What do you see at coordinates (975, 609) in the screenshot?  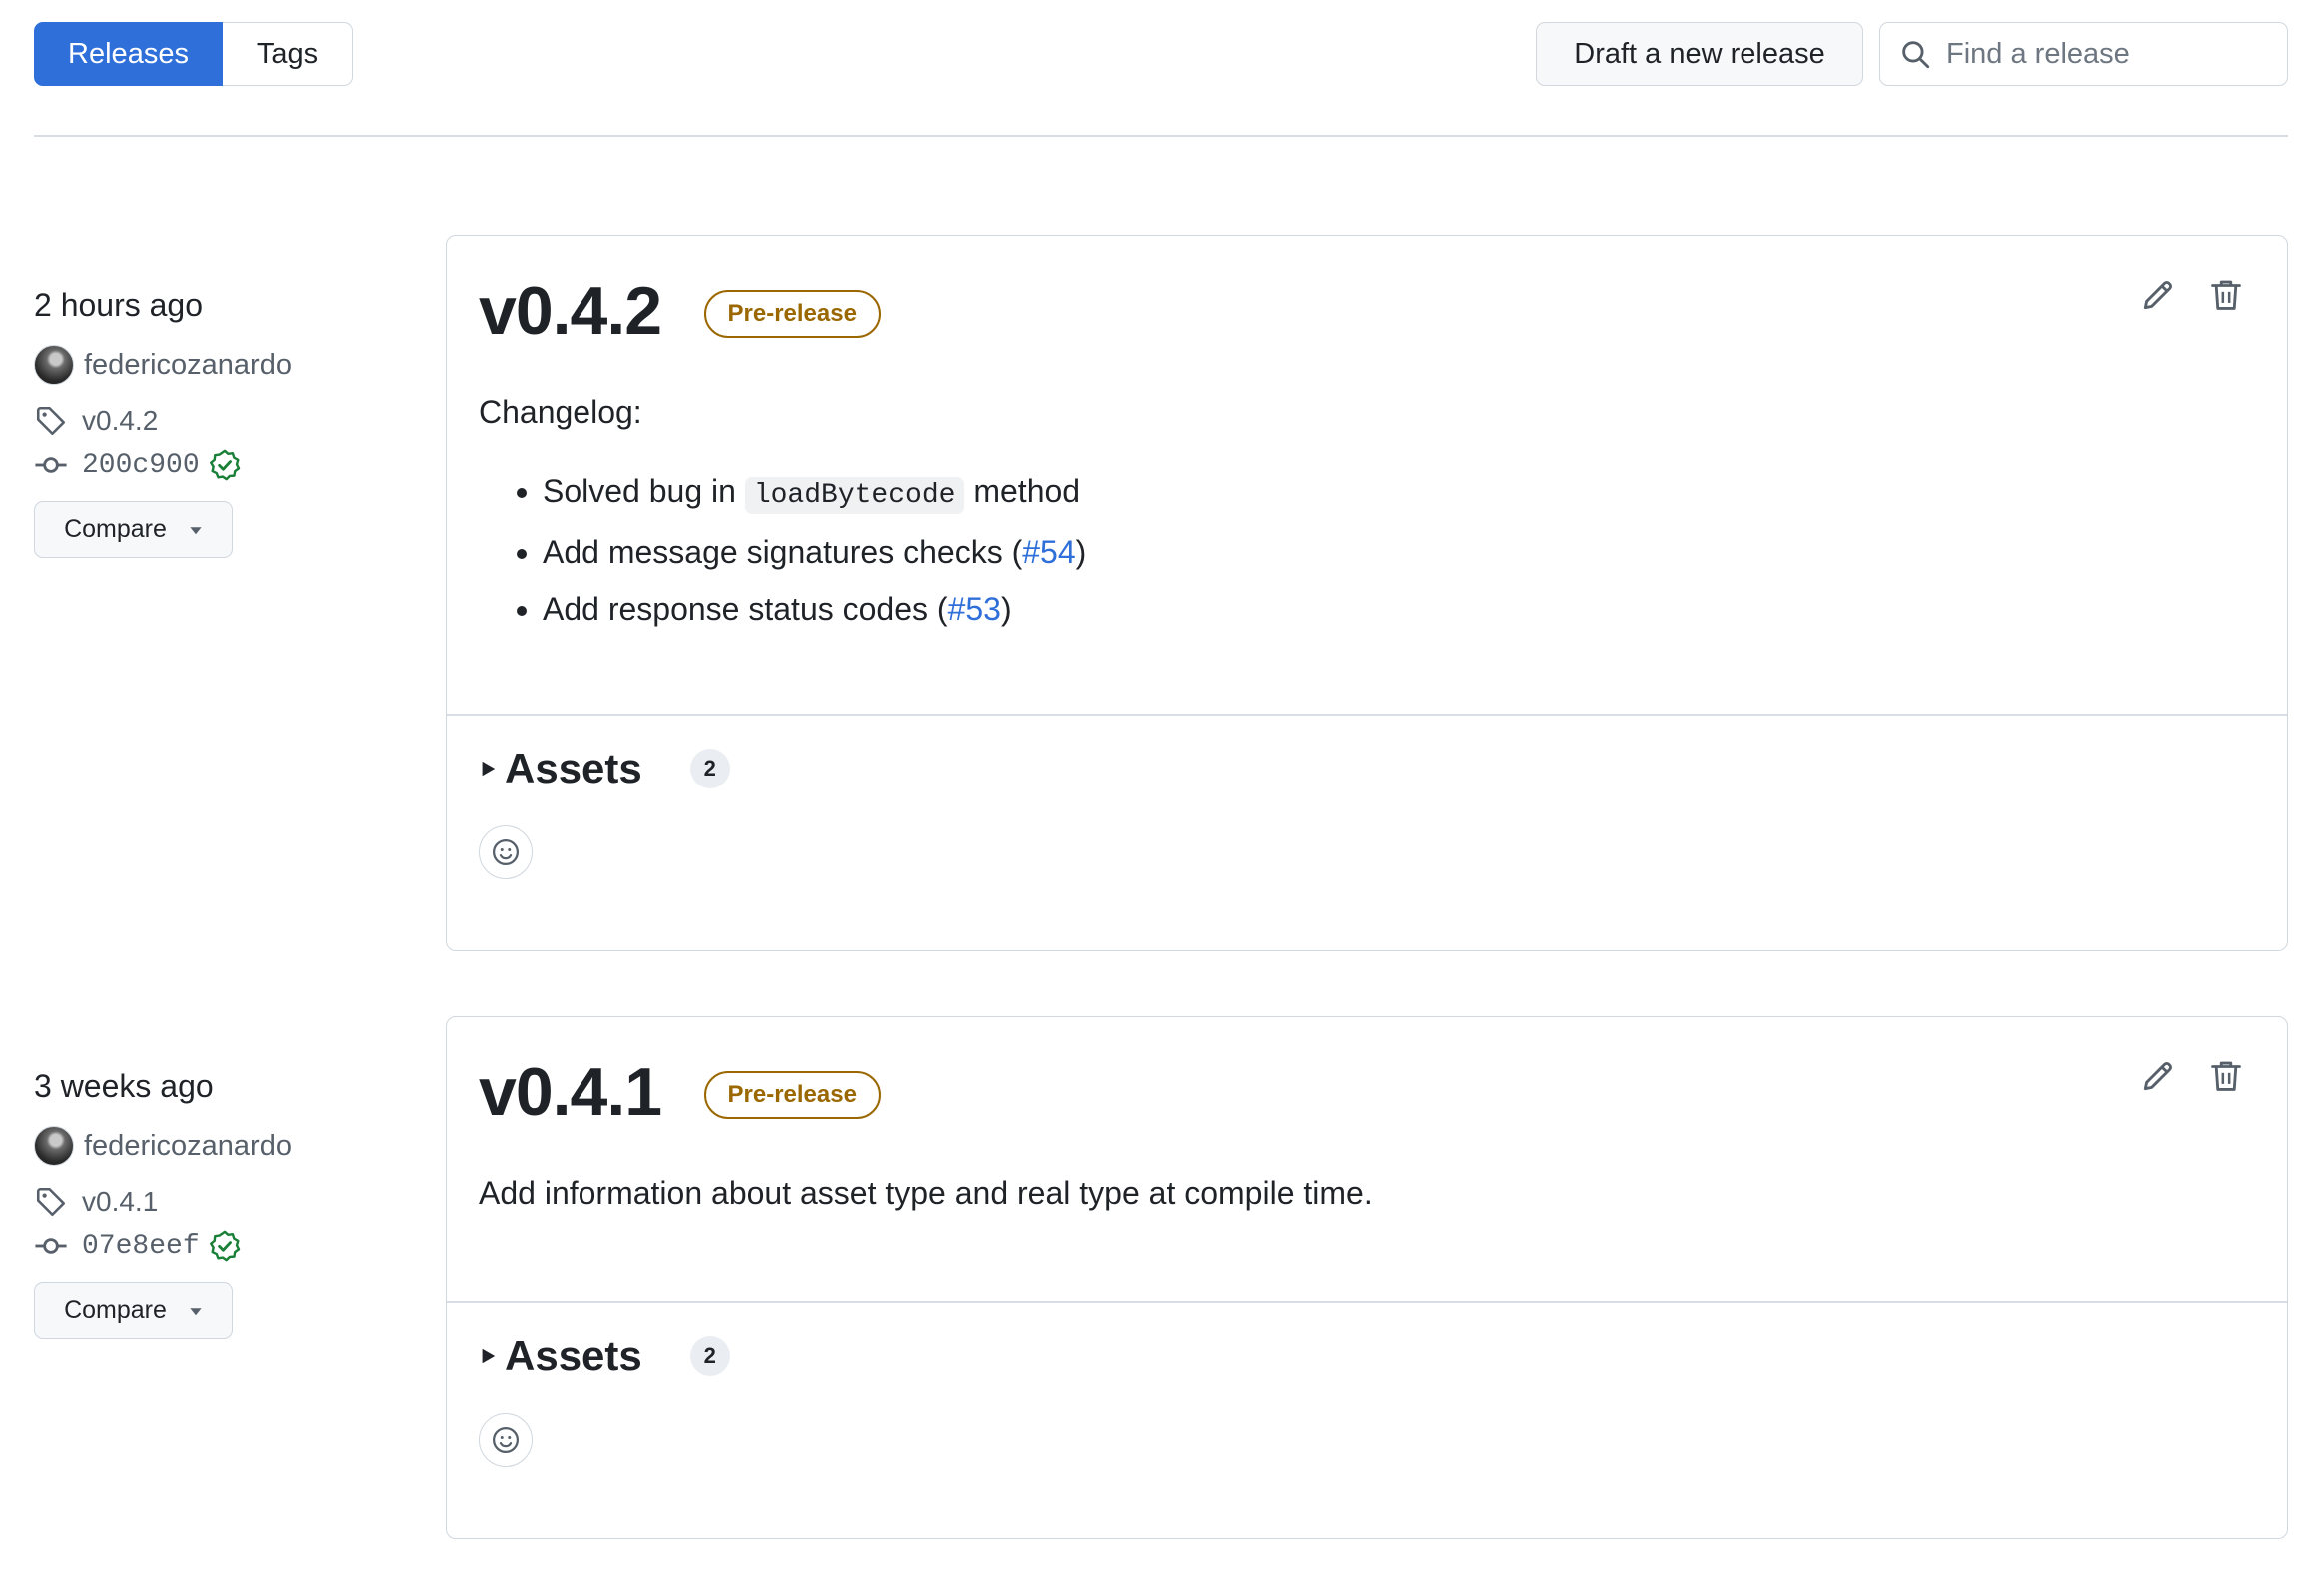 I see `pr-link: #53` at bounding box center [975, 609].